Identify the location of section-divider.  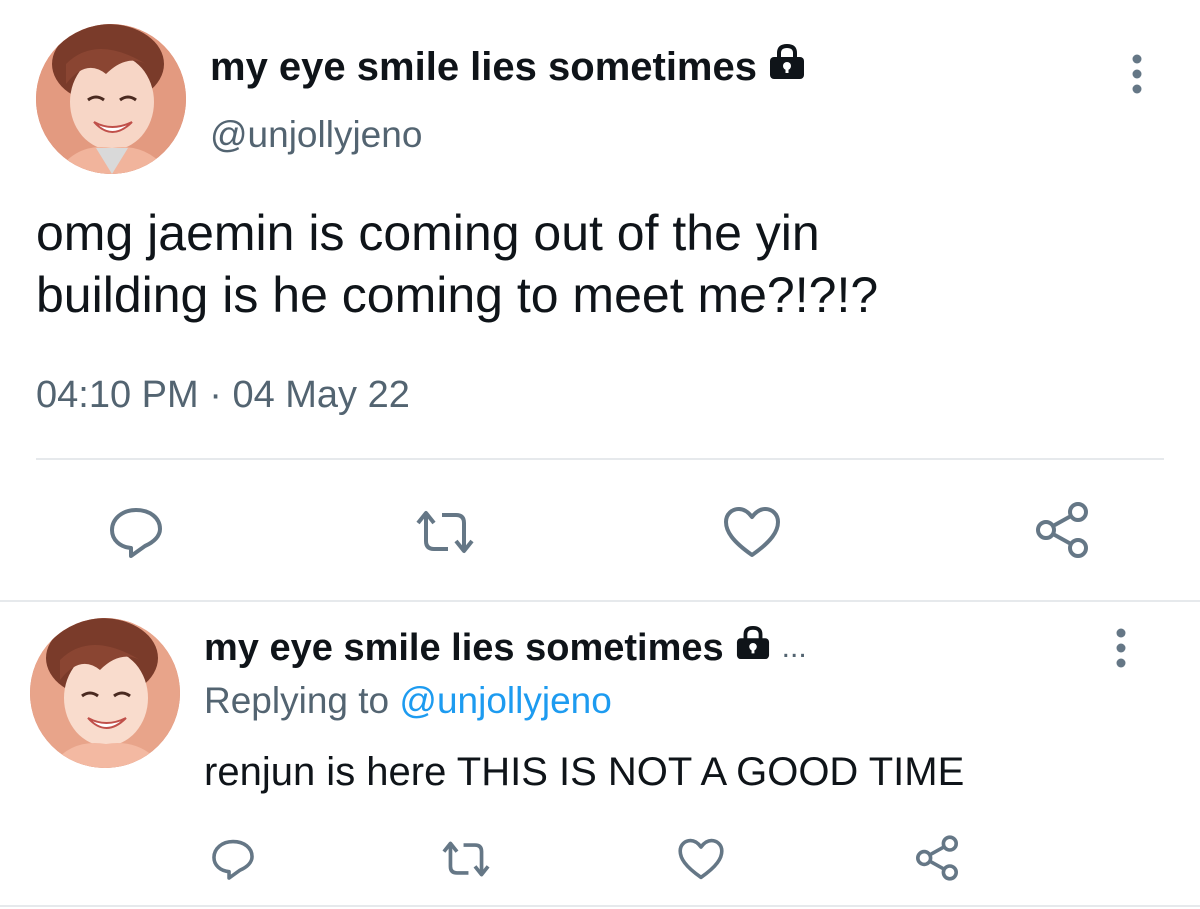
(600, 601).